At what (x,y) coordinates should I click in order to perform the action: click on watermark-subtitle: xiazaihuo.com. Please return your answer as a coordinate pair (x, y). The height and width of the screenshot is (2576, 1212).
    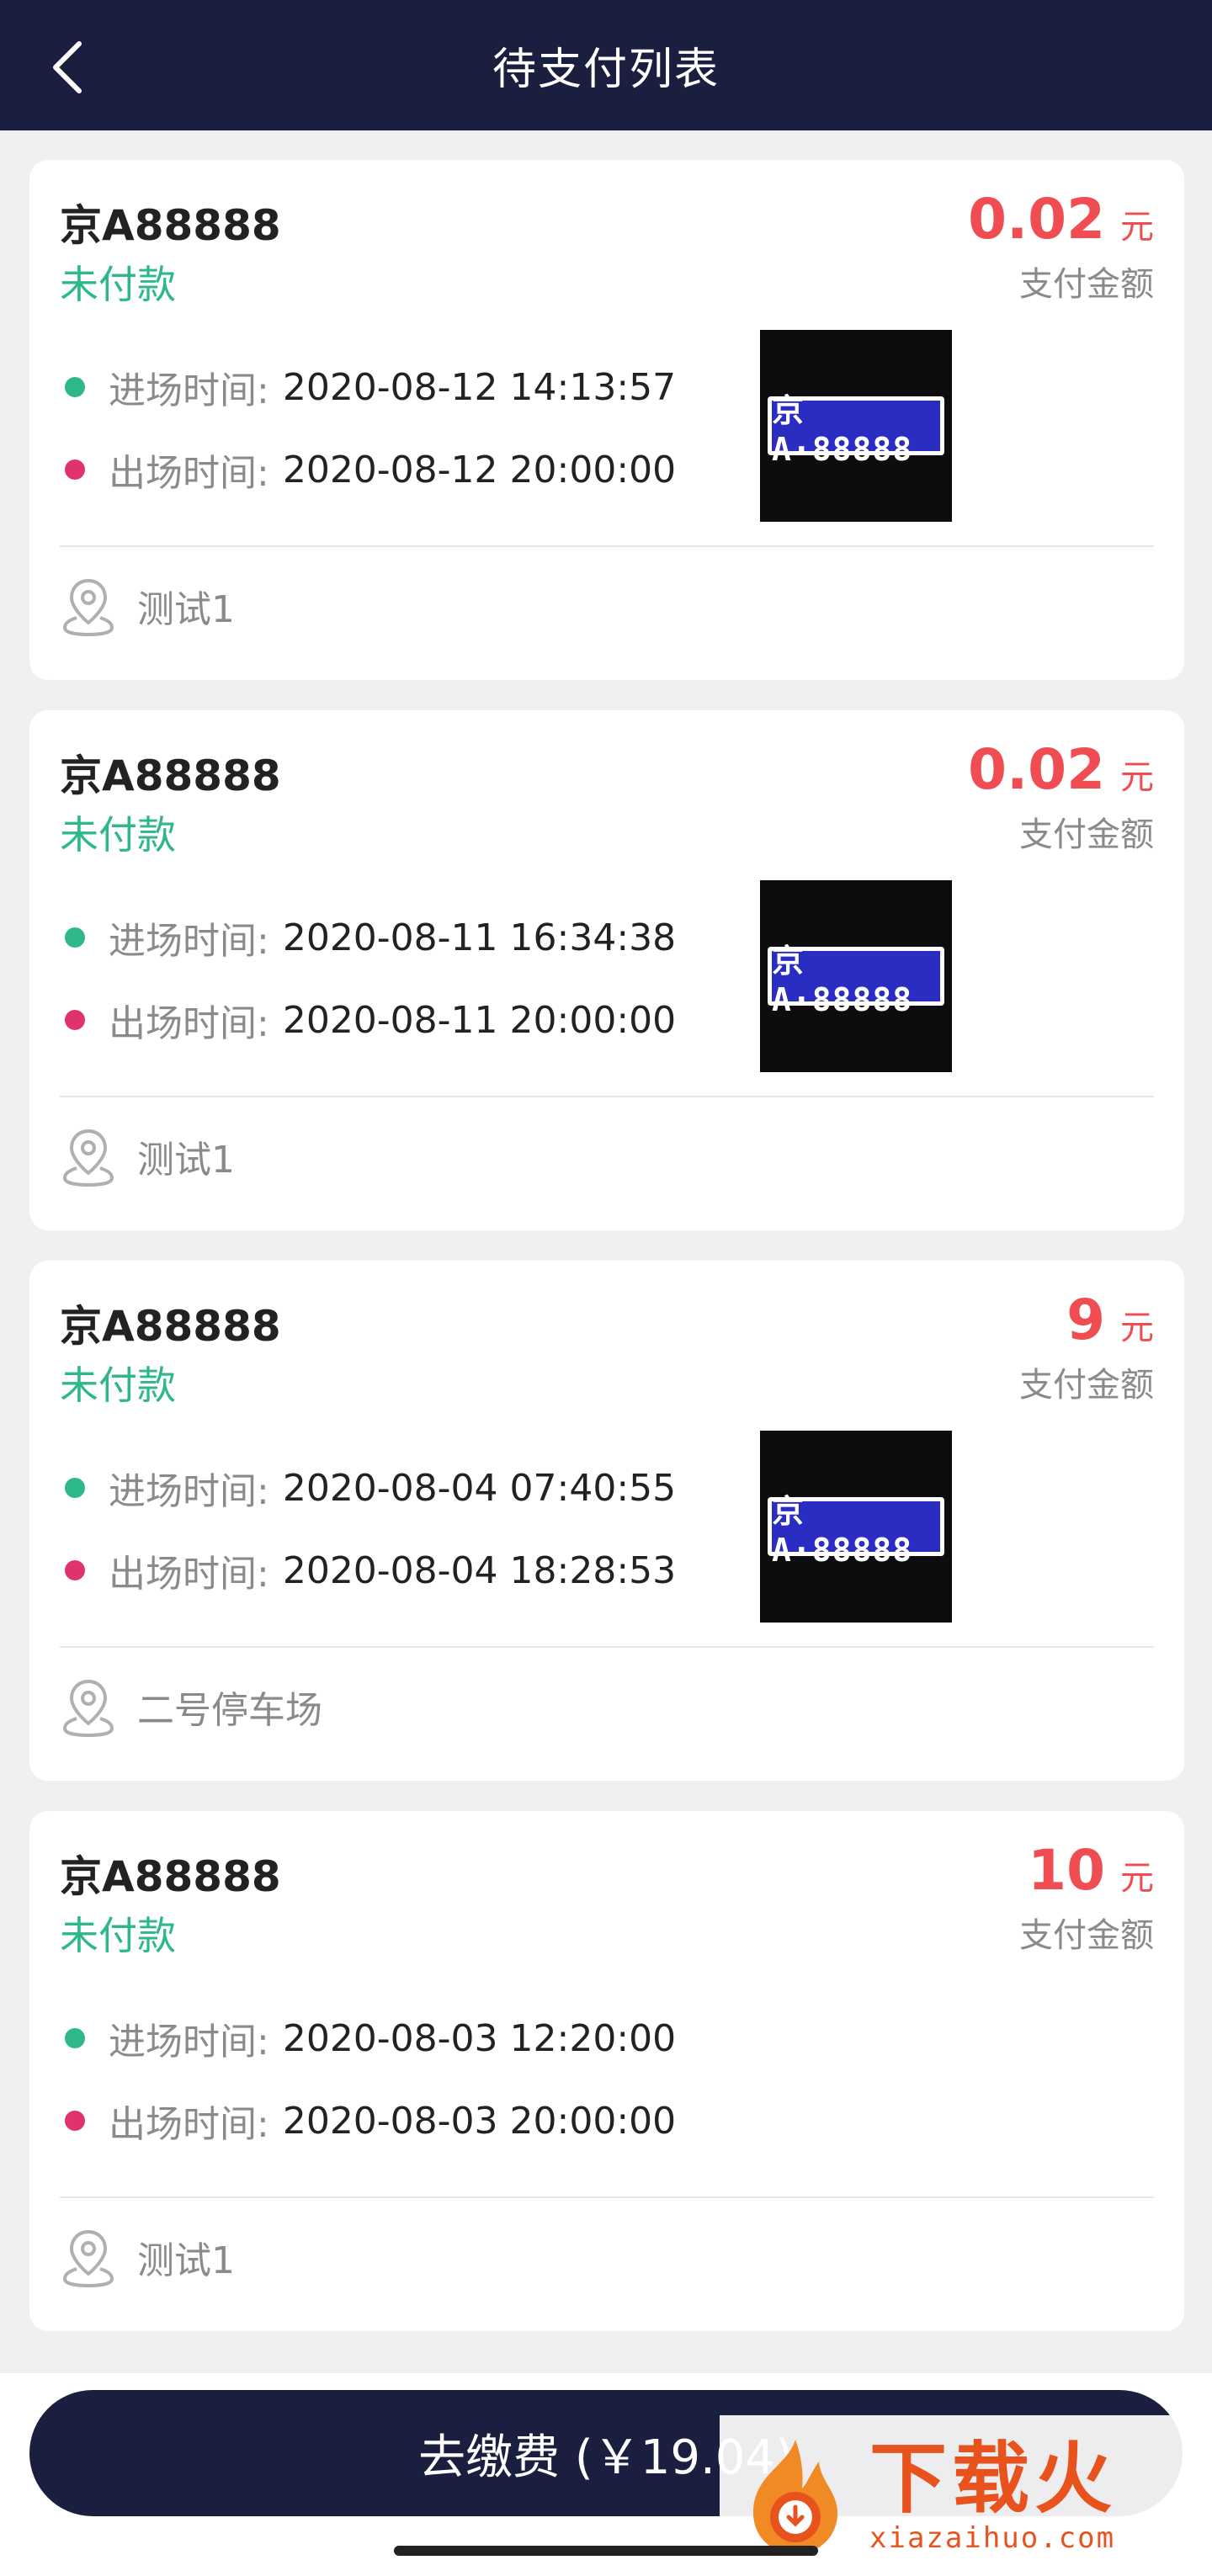
    Looking at the image, I should click on (992, 2537).